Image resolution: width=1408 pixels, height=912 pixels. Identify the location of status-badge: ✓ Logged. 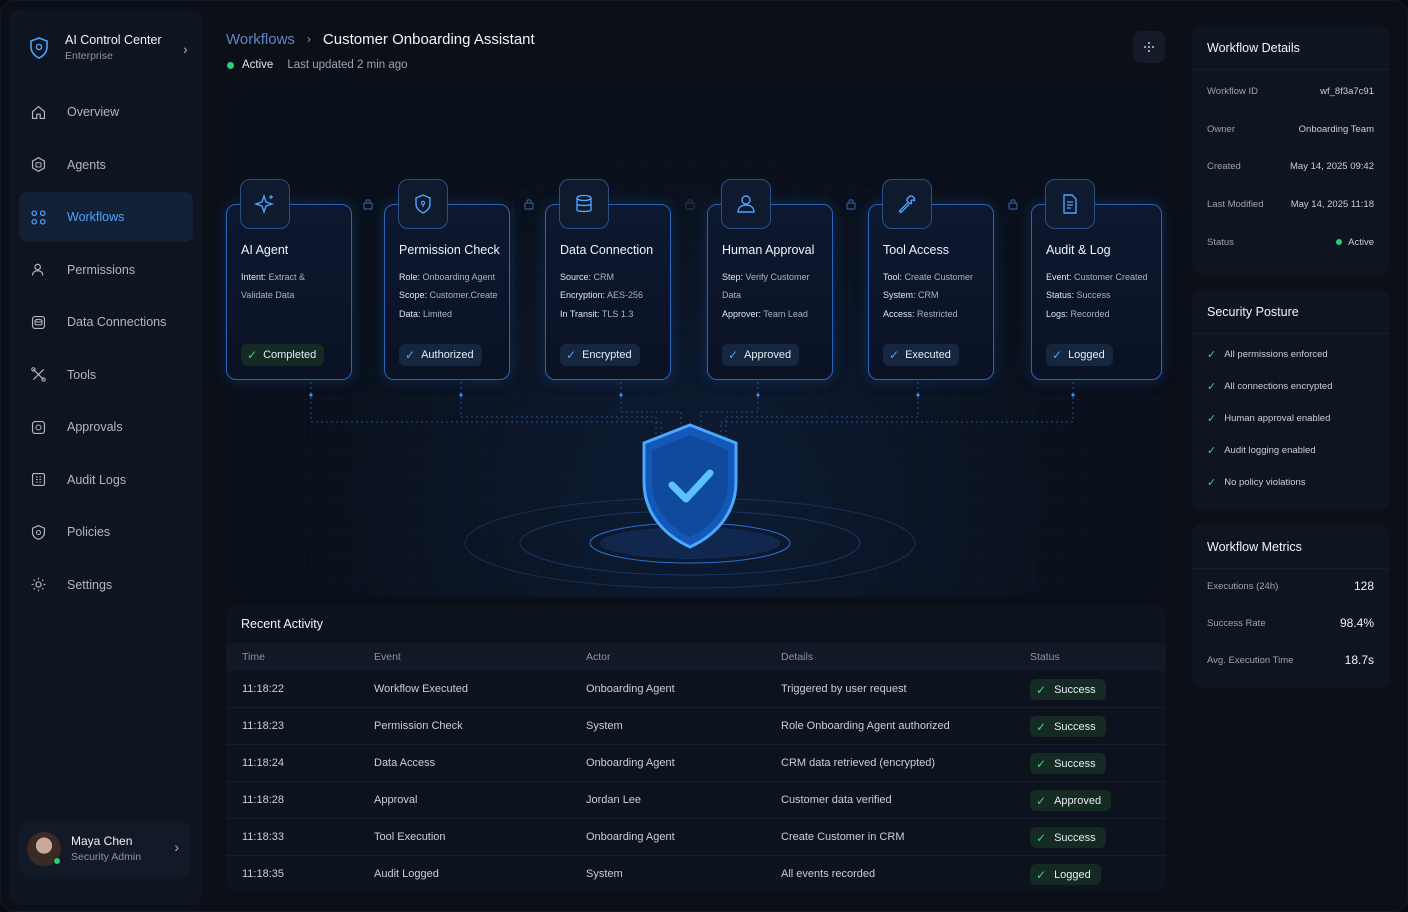
(1079, 355).